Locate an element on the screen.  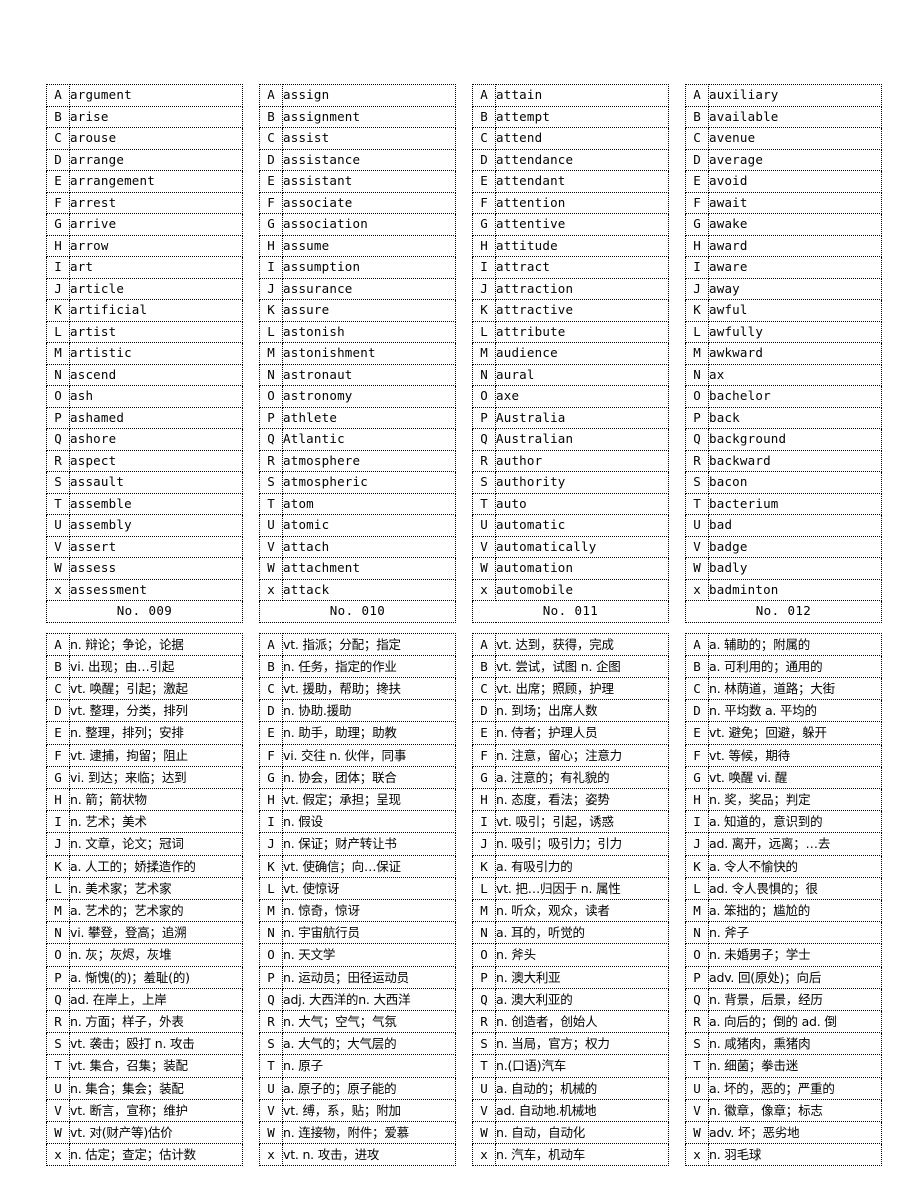
table-row: W vt. 对(财产等)估价 is located at coordinates (144, 1132).